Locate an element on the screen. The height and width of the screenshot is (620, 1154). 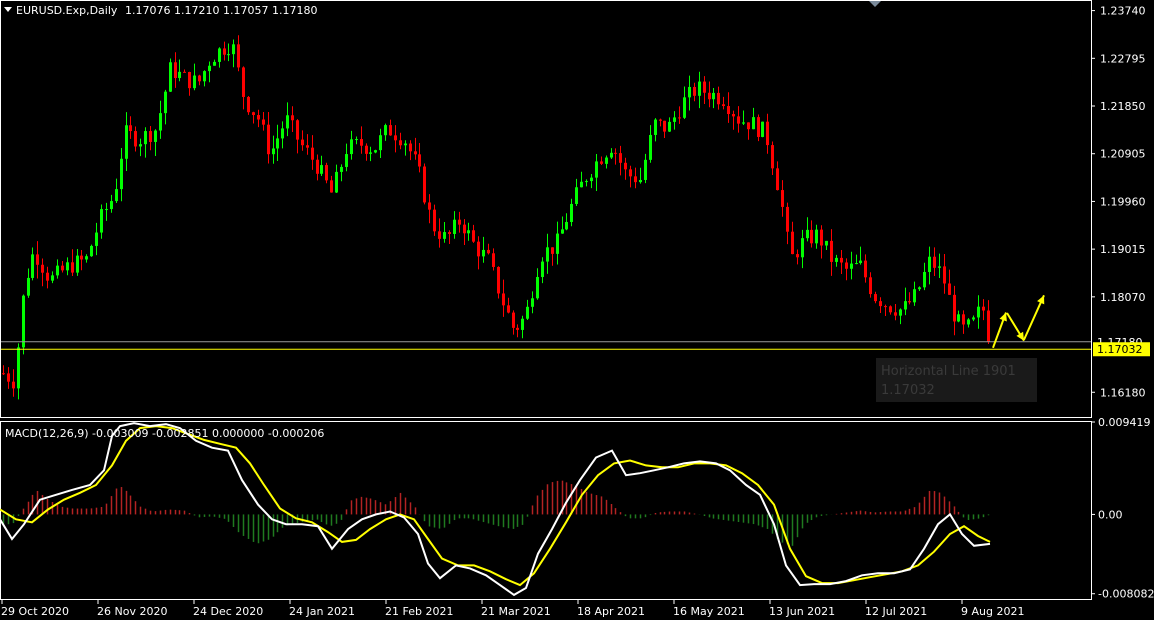
macd-tick-label: -0.008082 is located at coordinates (1126, 594).